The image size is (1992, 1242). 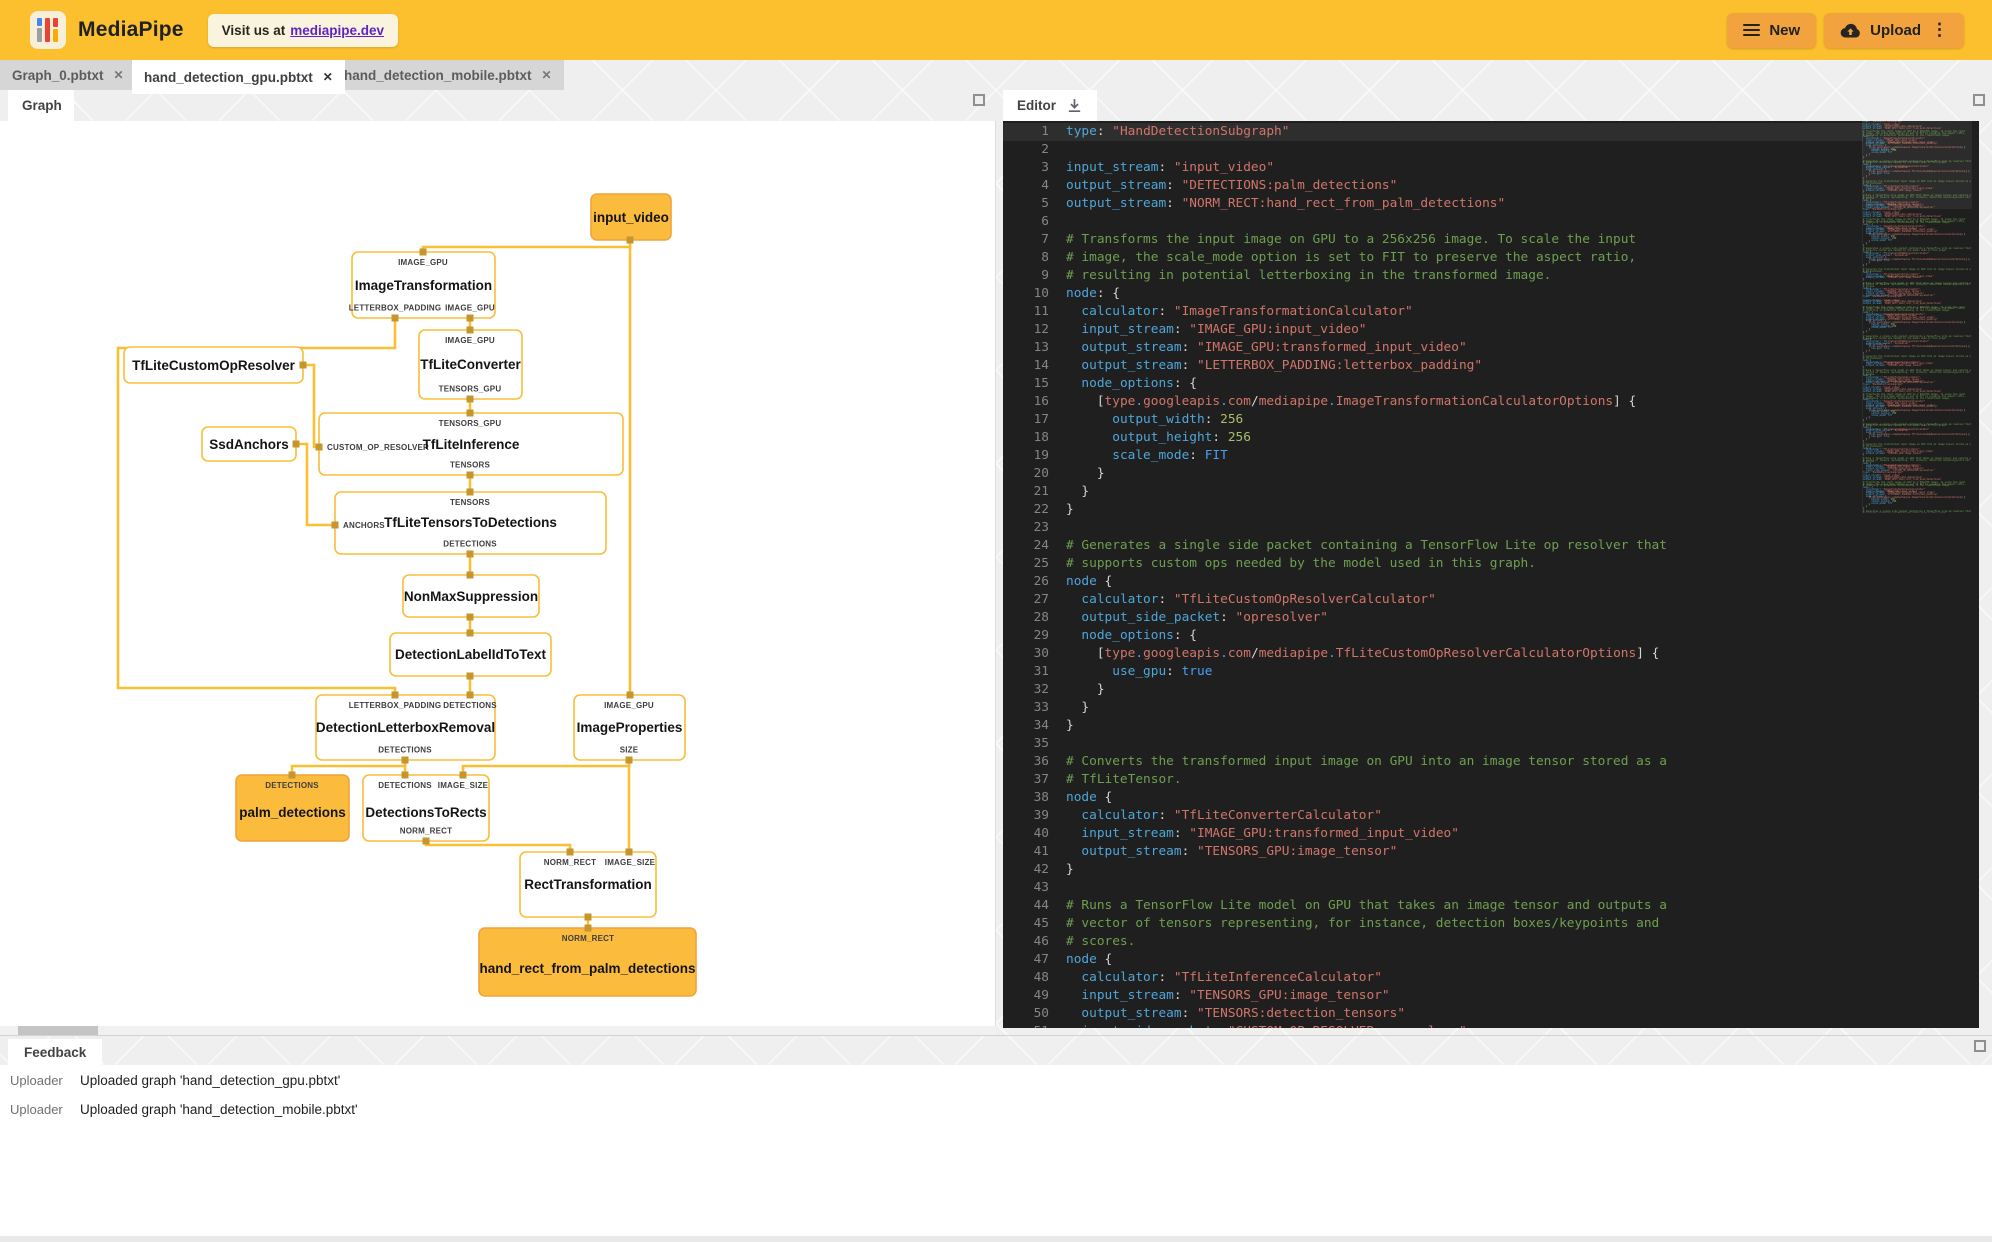 What do you see at coordinates (1069, 473) in the screenshot?
I see `code-line: 20 }` at bounding box center [1069, 473].